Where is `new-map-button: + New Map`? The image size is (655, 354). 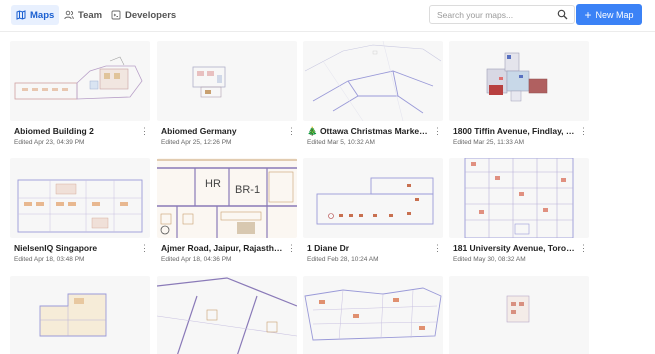 new-map-button: + New Map is located at coordinates (609, 14).